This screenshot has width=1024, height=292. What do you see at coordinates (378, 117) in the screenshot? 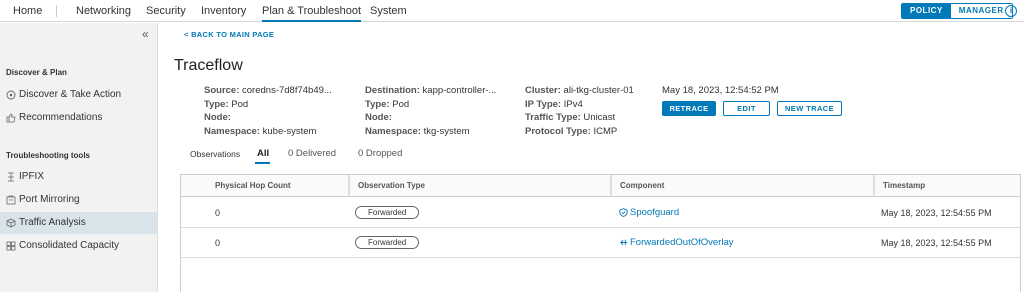
I see `destination-node-label: Node:` at bounding box center [378, 117].